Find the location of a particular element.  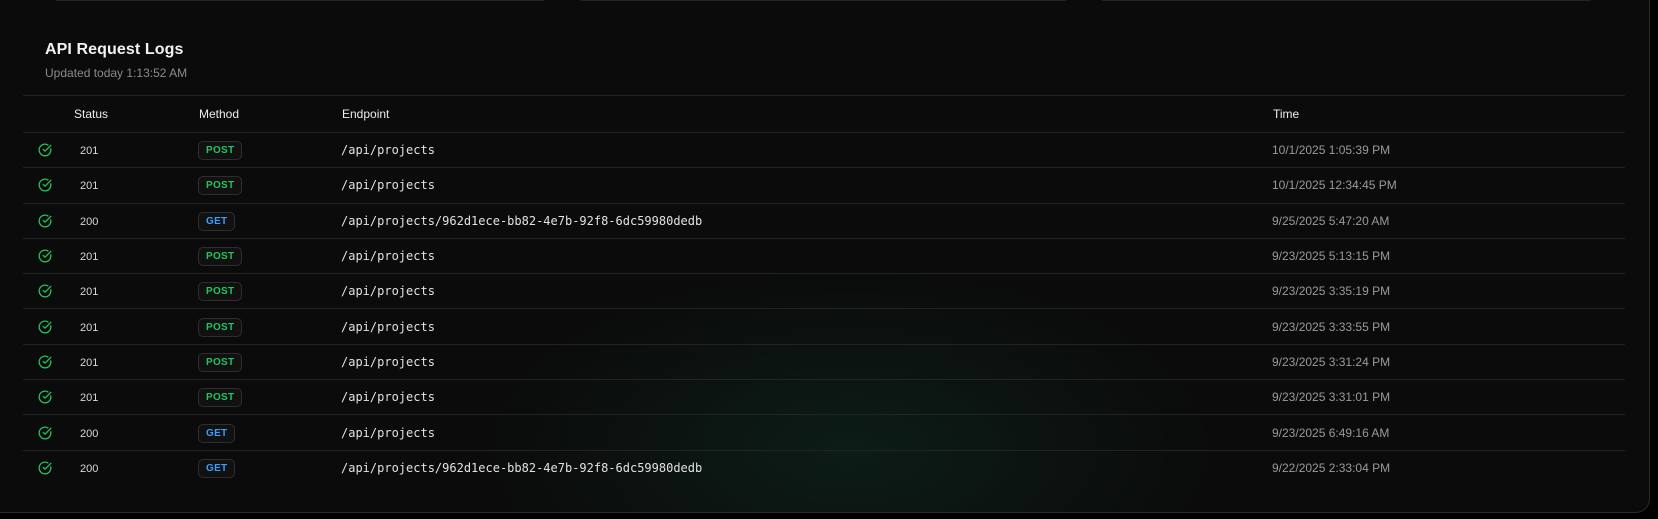

request-time: 9/23/2025 5:13:15 PM is located at coordinates (1331, 256).